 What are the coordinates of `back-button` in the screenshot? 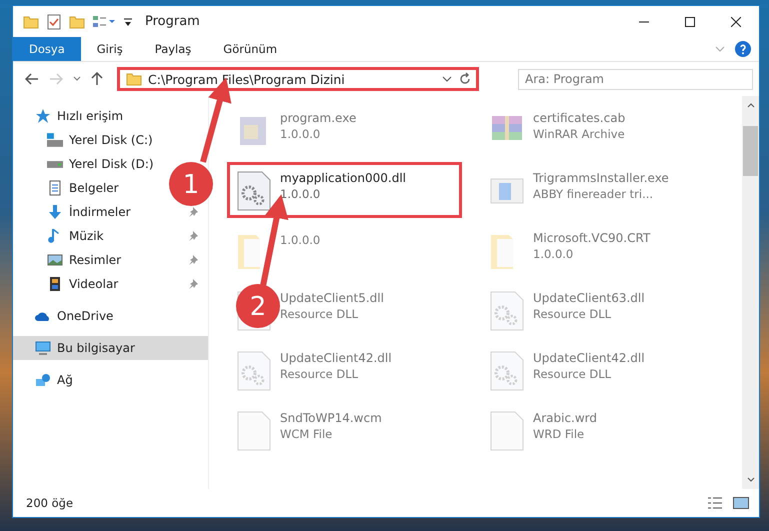 It's located at (32, 79).